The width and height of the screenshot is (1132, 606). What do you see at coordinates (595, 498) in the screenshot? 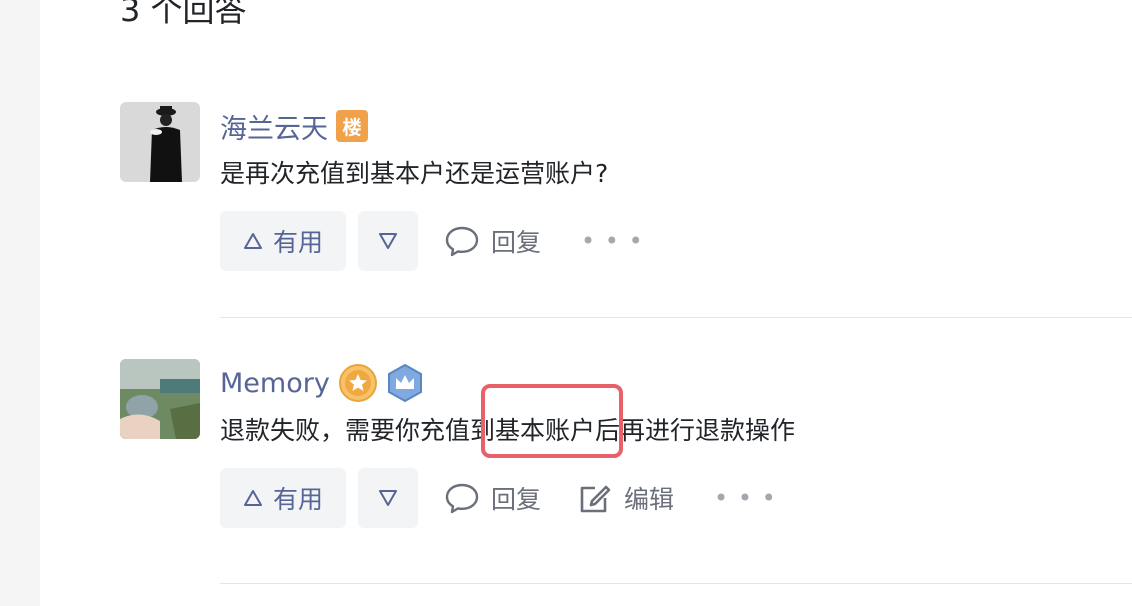
I see `edit-icon` at bounding box center [595, 498].